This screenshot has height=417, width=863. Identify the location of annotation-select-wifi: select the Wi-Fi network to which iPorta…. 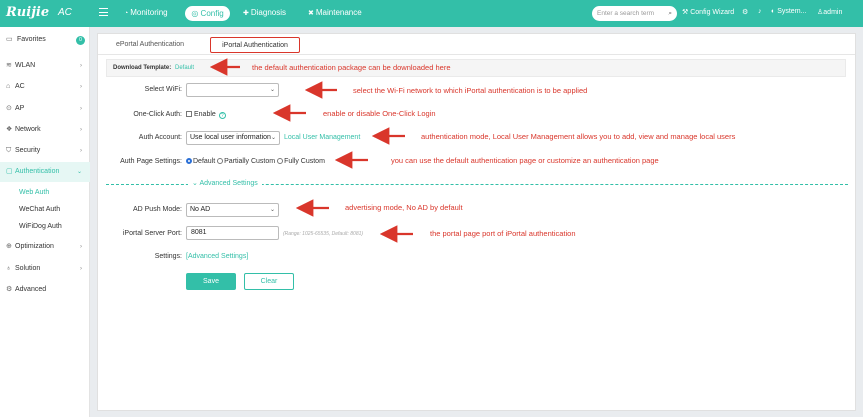
(470, 90).